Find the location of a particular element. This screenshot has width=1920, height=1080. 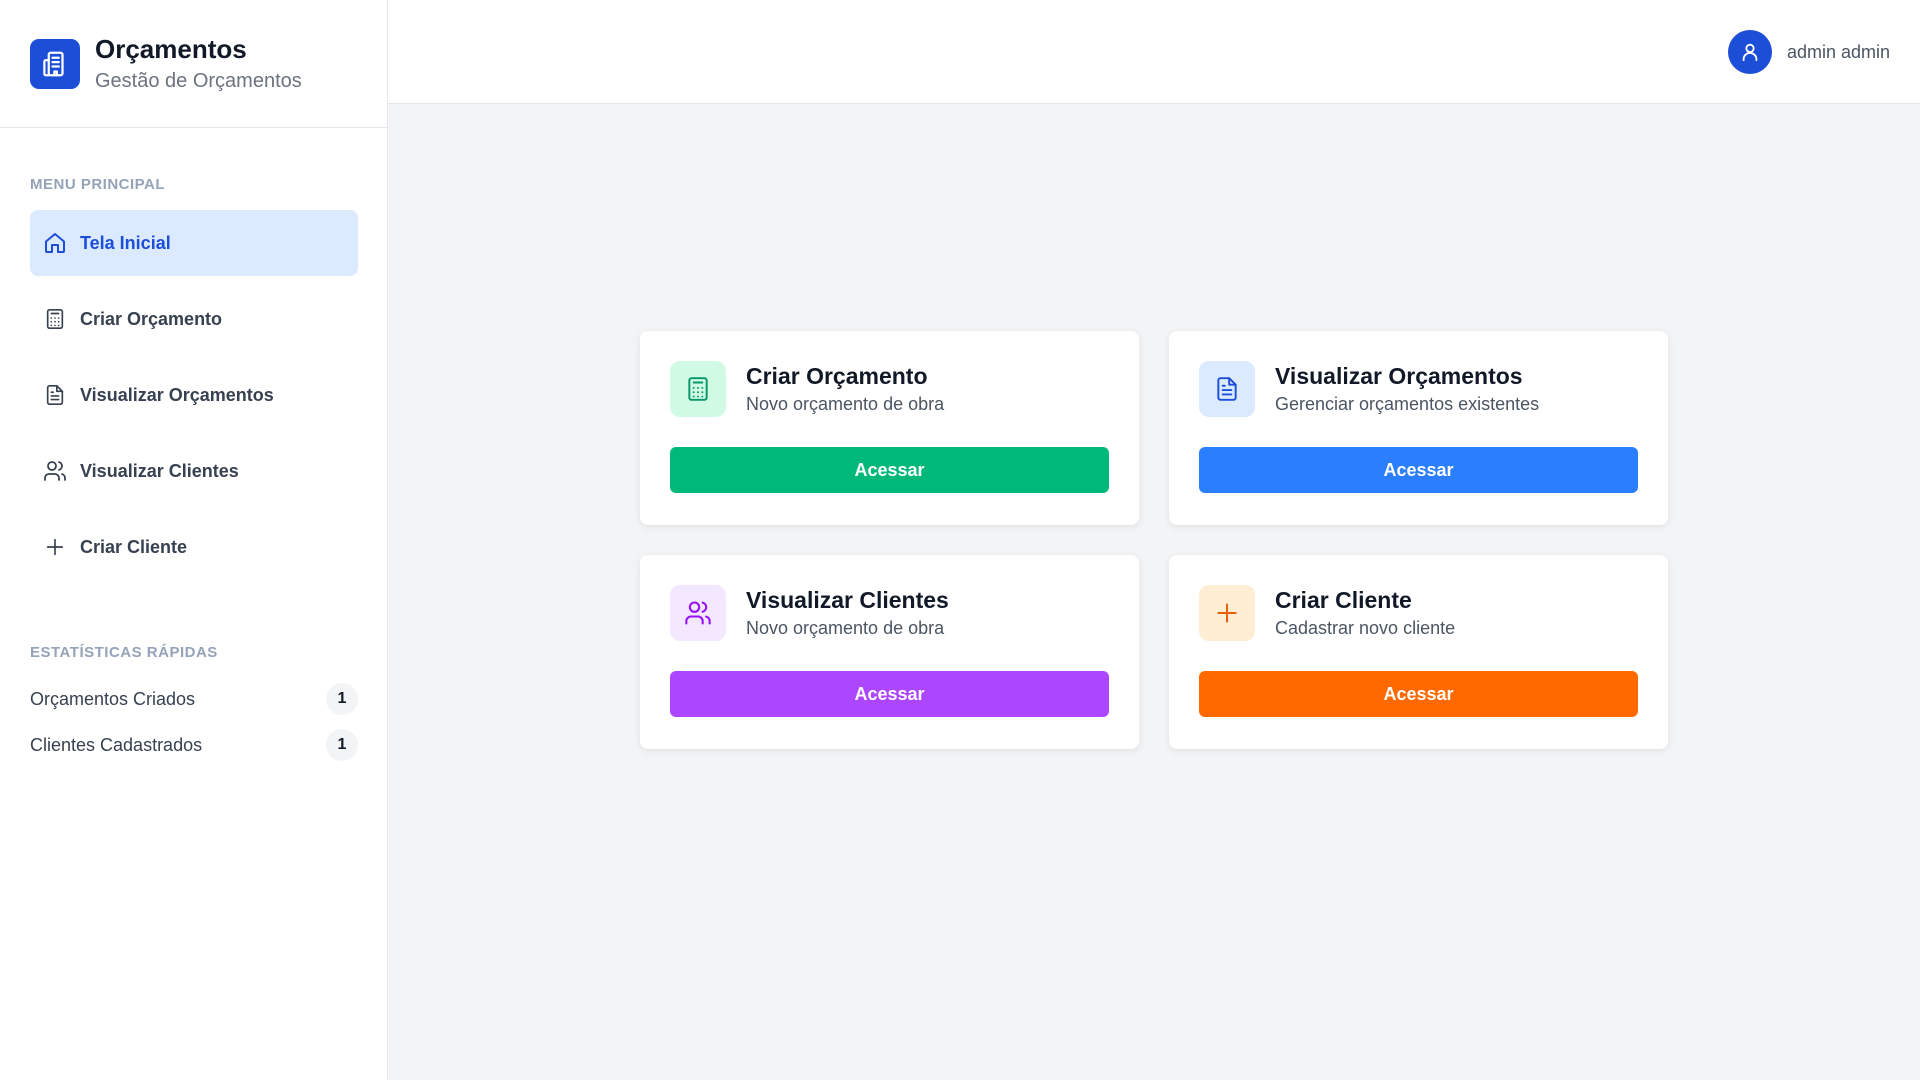

app-title: Orçamentos is located at coordinates (171, 48).